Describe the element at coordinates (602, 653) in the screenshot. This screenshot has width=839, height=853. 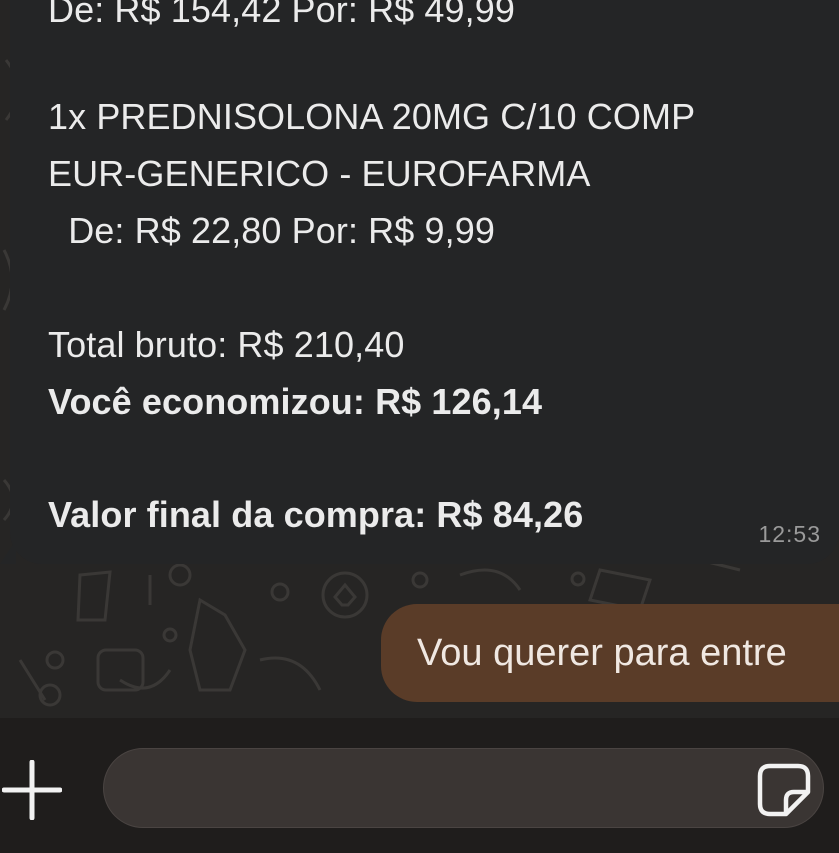
I see `outgoing-message-text: Vou querer para entre` at that location.